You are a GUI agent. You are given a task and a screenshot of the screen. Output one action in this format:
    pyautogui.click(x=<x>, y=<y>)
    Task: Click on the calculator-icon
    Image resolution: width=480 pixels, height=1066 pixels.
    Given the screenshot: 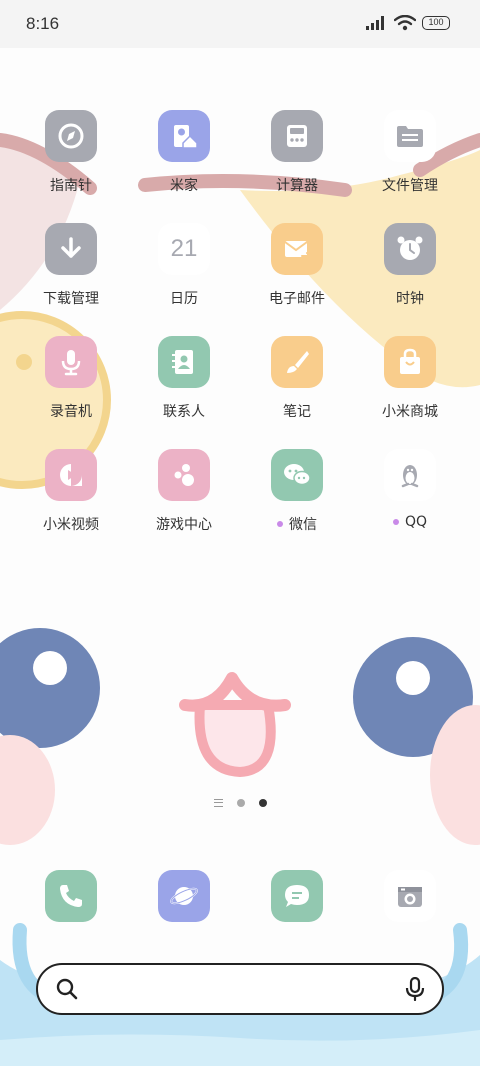 What is the action you would take?
    pyautogui.click(x=297, y=136)
    